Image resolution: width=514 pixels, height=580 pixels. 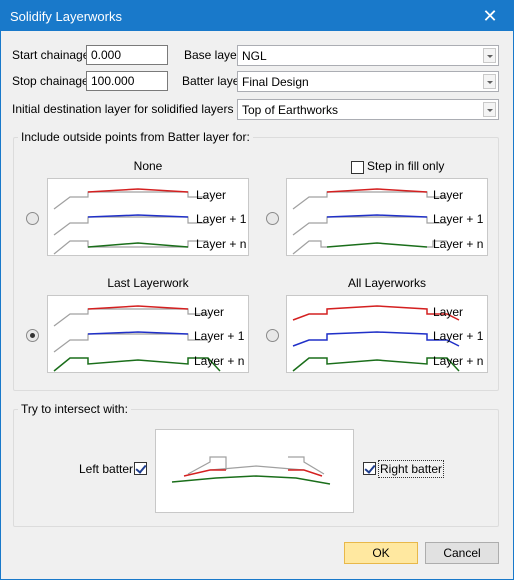 What do you see at coordinates (368, 81) in the screenshot?
I see `batter-layer-select: Final Design` at bounding box center [368, 81].